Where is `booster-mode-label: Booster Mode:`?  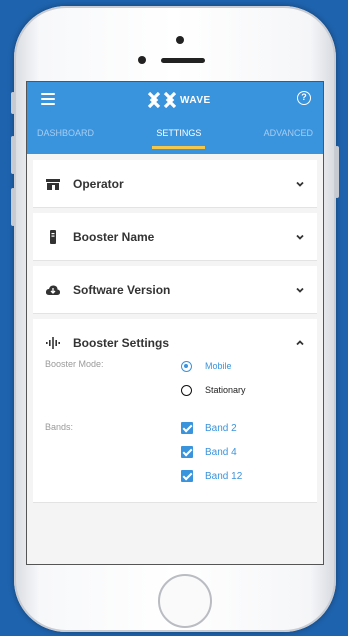 booster-mode-label: Booster Mode: is located at coordinates (74, 364).